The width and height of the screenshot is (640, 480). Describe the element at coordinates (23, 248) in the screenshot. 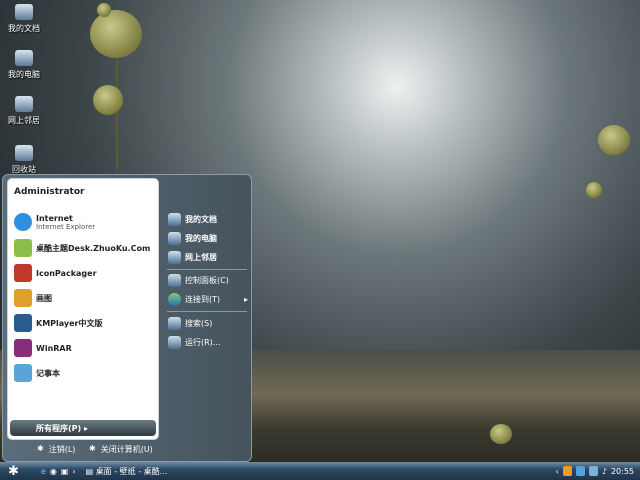

I see `zhuoku-icon` at that location.